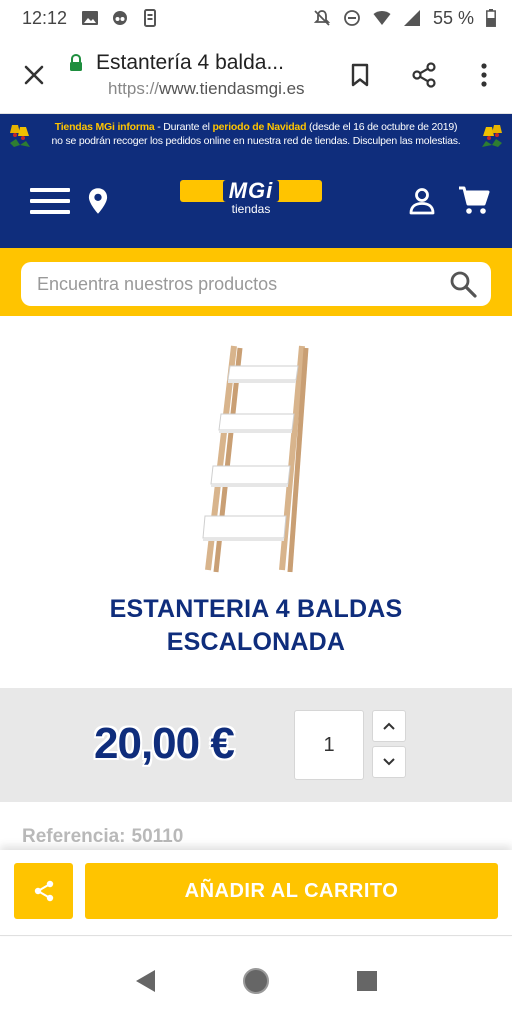 The height and width of the screenshot is (1024, 512). Describe the element at coordinates (256, 18) in the screenshot. I see `status-bar: 12:12 55 %` at that location.